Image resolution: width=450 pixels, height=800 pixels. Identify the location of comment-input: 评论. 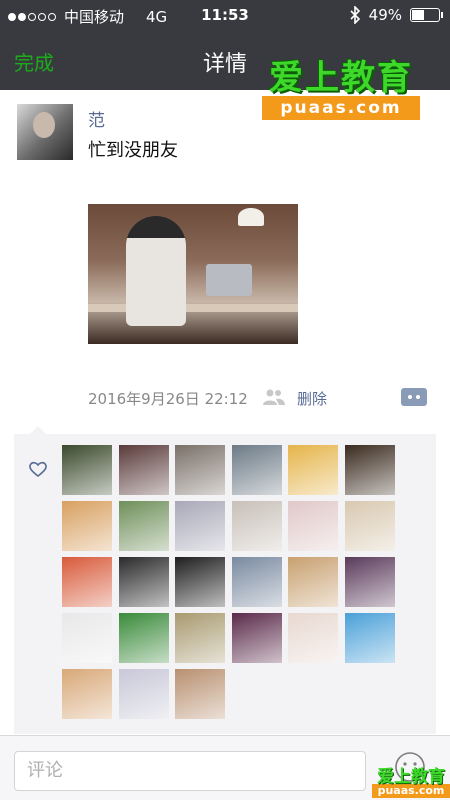
(190, 771).